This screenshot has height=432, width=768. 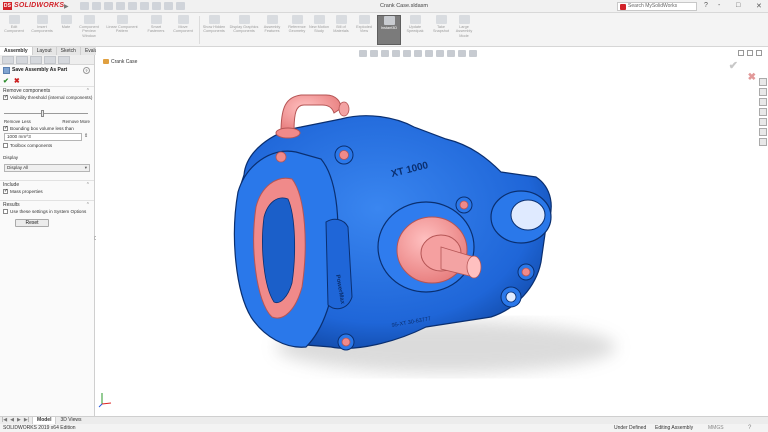 What do you see at coordinates (415, 24) in the screenshot?
I see `update-speedpak-button: Update Speedpak` at bounding box center [415, 24].